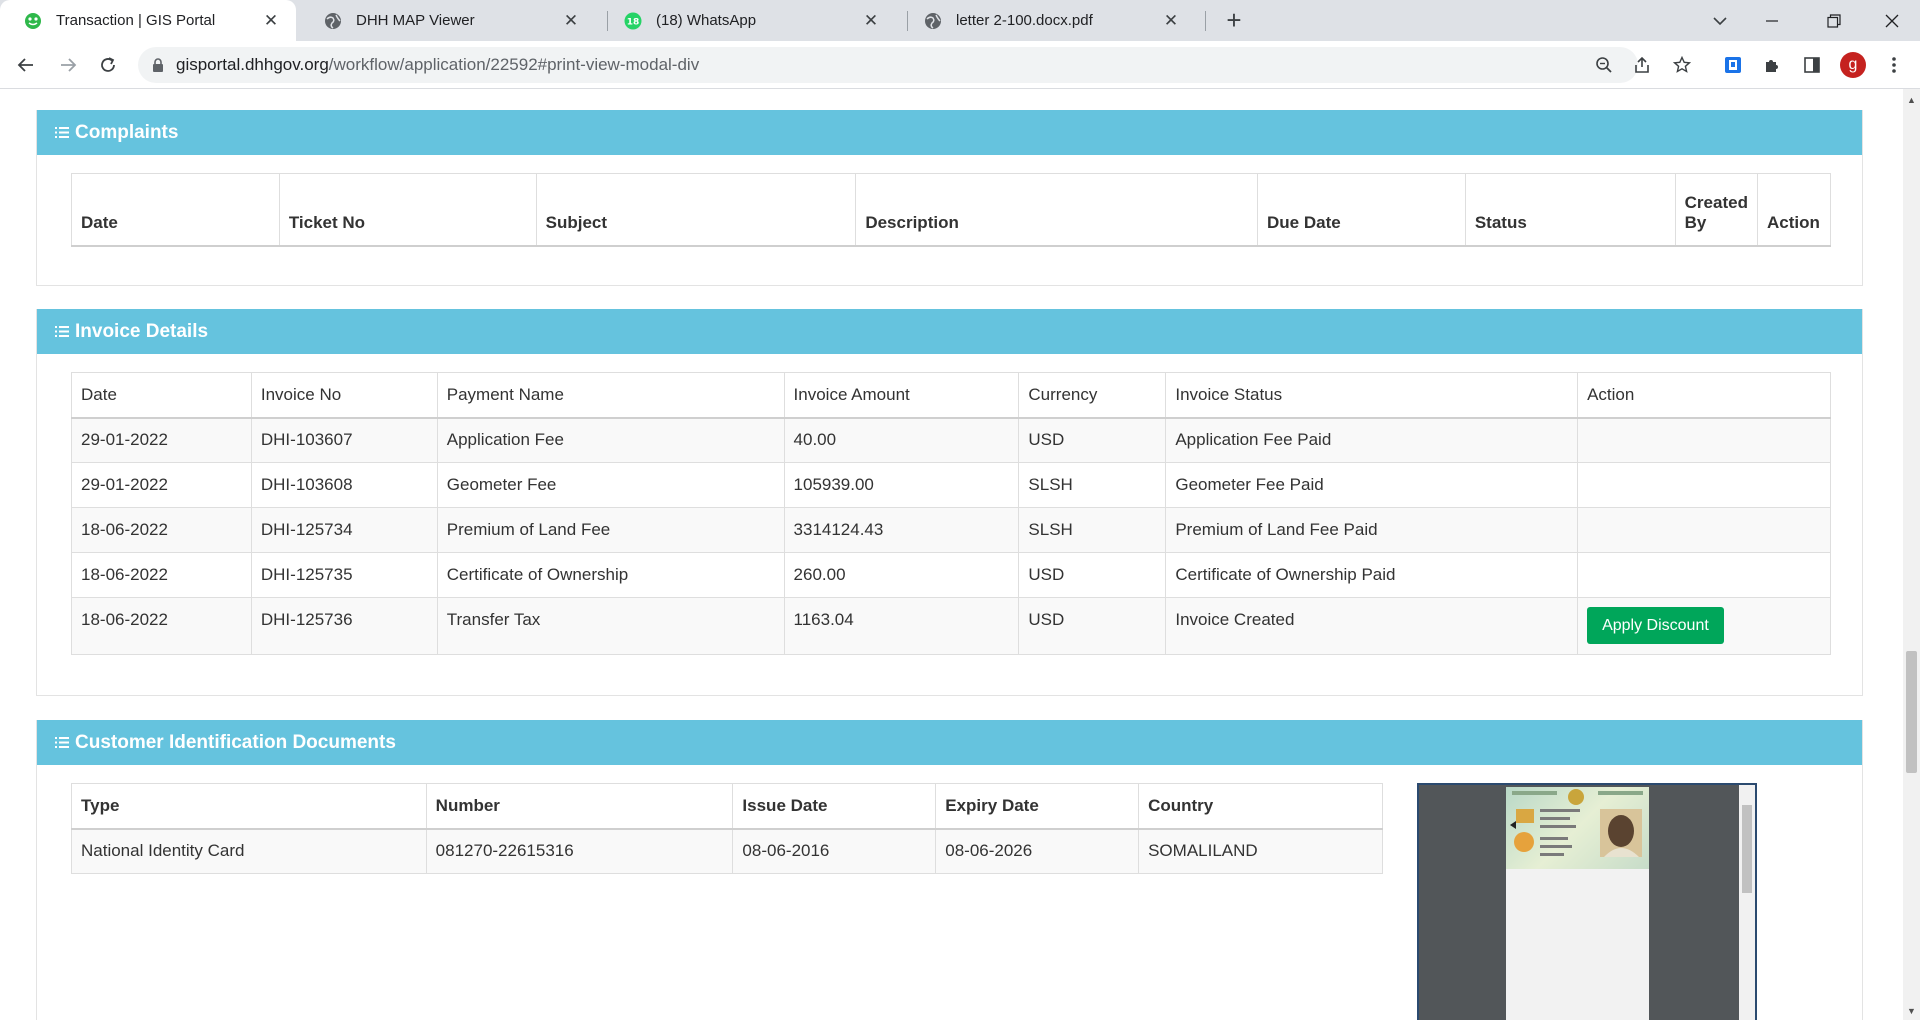 The width and height of the screenshot is (1920, 1020). What do you see at coordinates (901, 626) in the screenshot?
I see `cell-amount: 1163.04` at bounding box center [901, 626].